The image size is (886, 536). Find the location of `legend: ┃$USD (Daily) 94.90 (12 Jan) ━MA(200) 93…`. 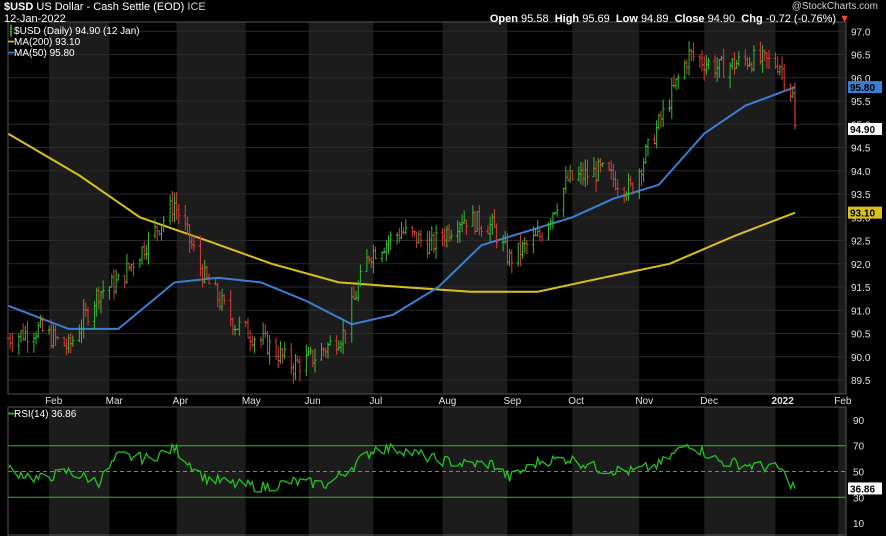

legend: ┃$USD (Daily) 94.90 (12 Jan) ━MA(200) 93… is located at coordinates (74, 42).